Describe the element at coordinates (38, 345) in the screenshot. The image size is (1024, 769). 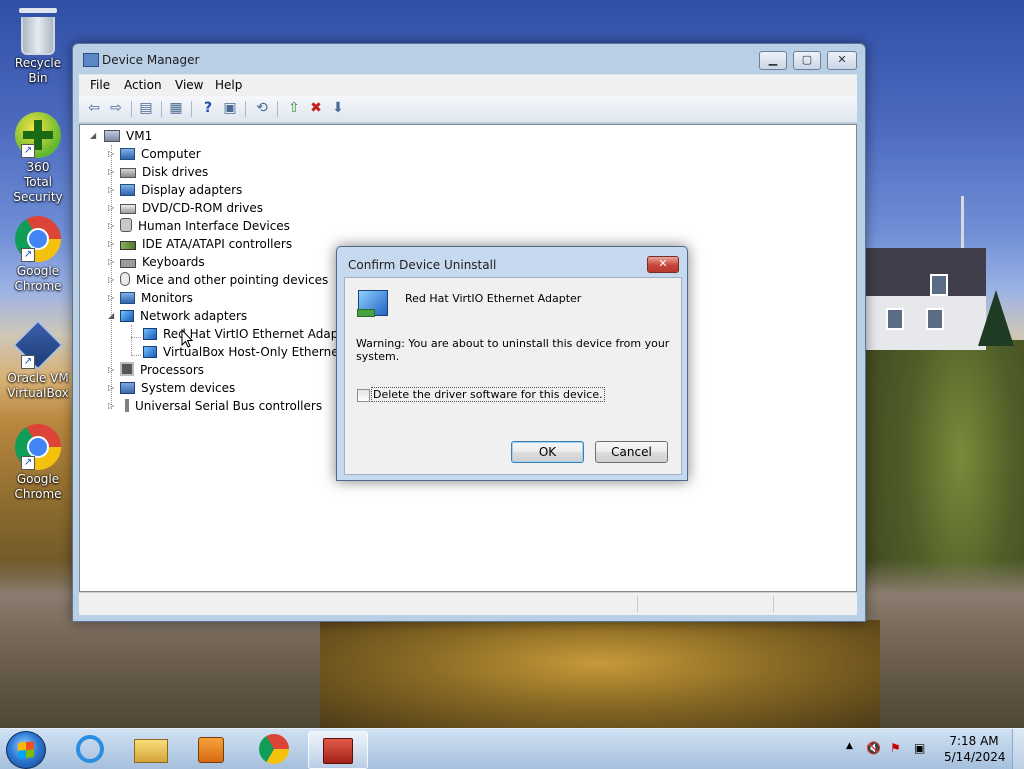
I see `virtualbox-icon: ↗` at that location.